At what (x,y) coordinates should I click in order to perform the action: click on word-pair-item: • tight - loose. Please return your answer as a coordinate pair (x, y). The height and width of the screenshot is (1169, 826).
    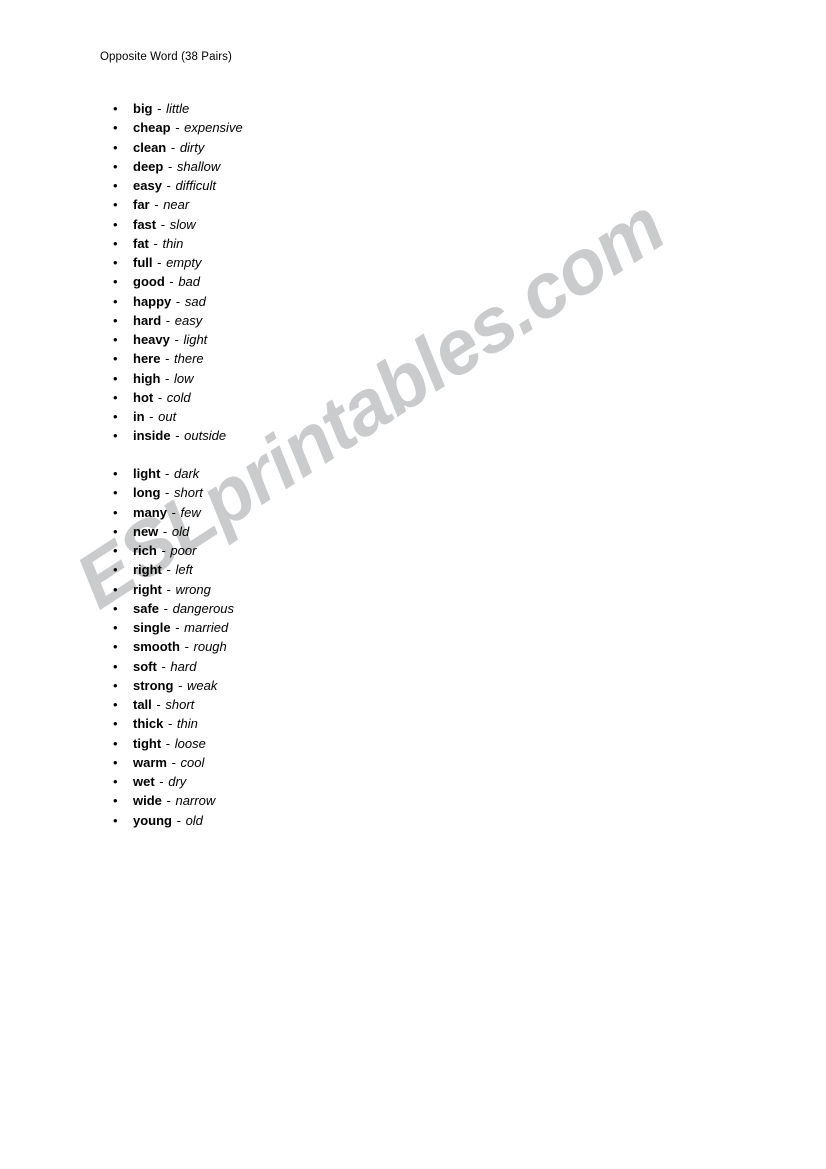
    Looking at the image, I should click on (167, 743).